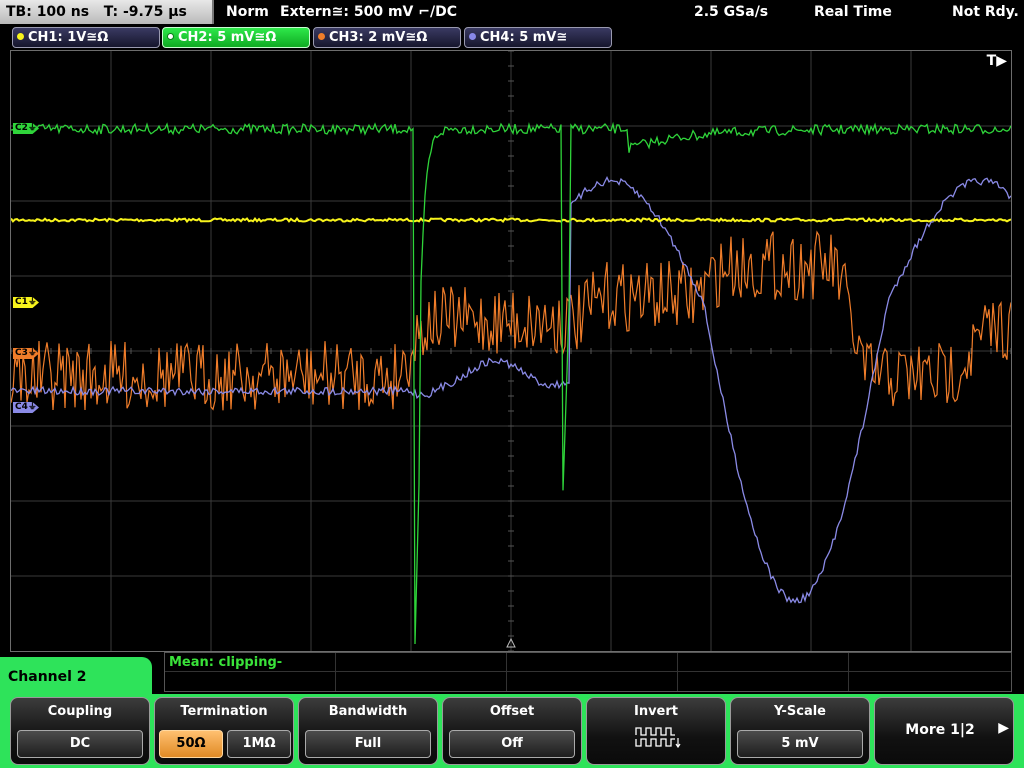 This screenshot has width=1024, height=768. I want to click on tab-ch3: CH3: 2 mV≅Ω, so click(387, 37).